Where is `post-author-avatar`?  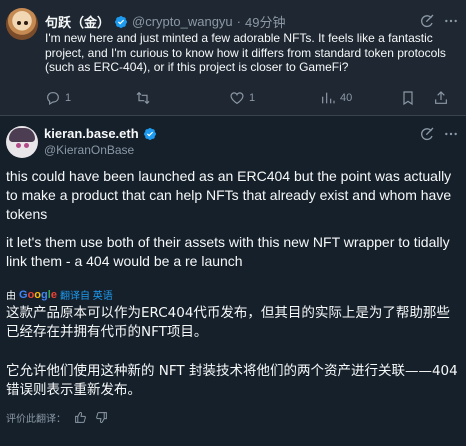
post-author-avatar is located at coordinates (22, 142).